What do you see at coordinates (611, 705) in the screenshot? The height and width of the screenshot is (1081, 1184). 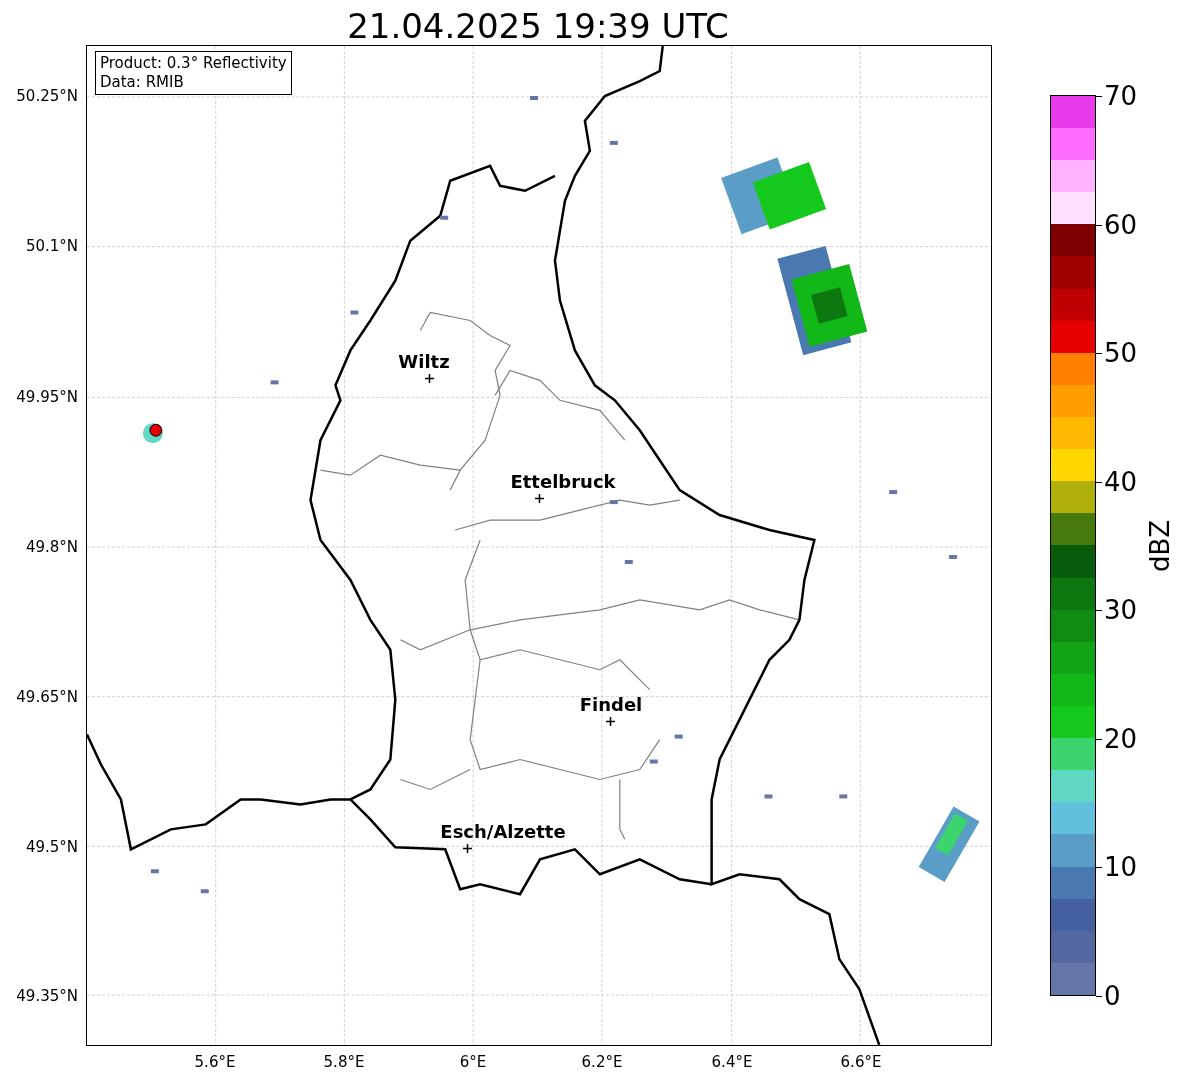 I see `place-label: Findel` at bounding box center [611, 705].